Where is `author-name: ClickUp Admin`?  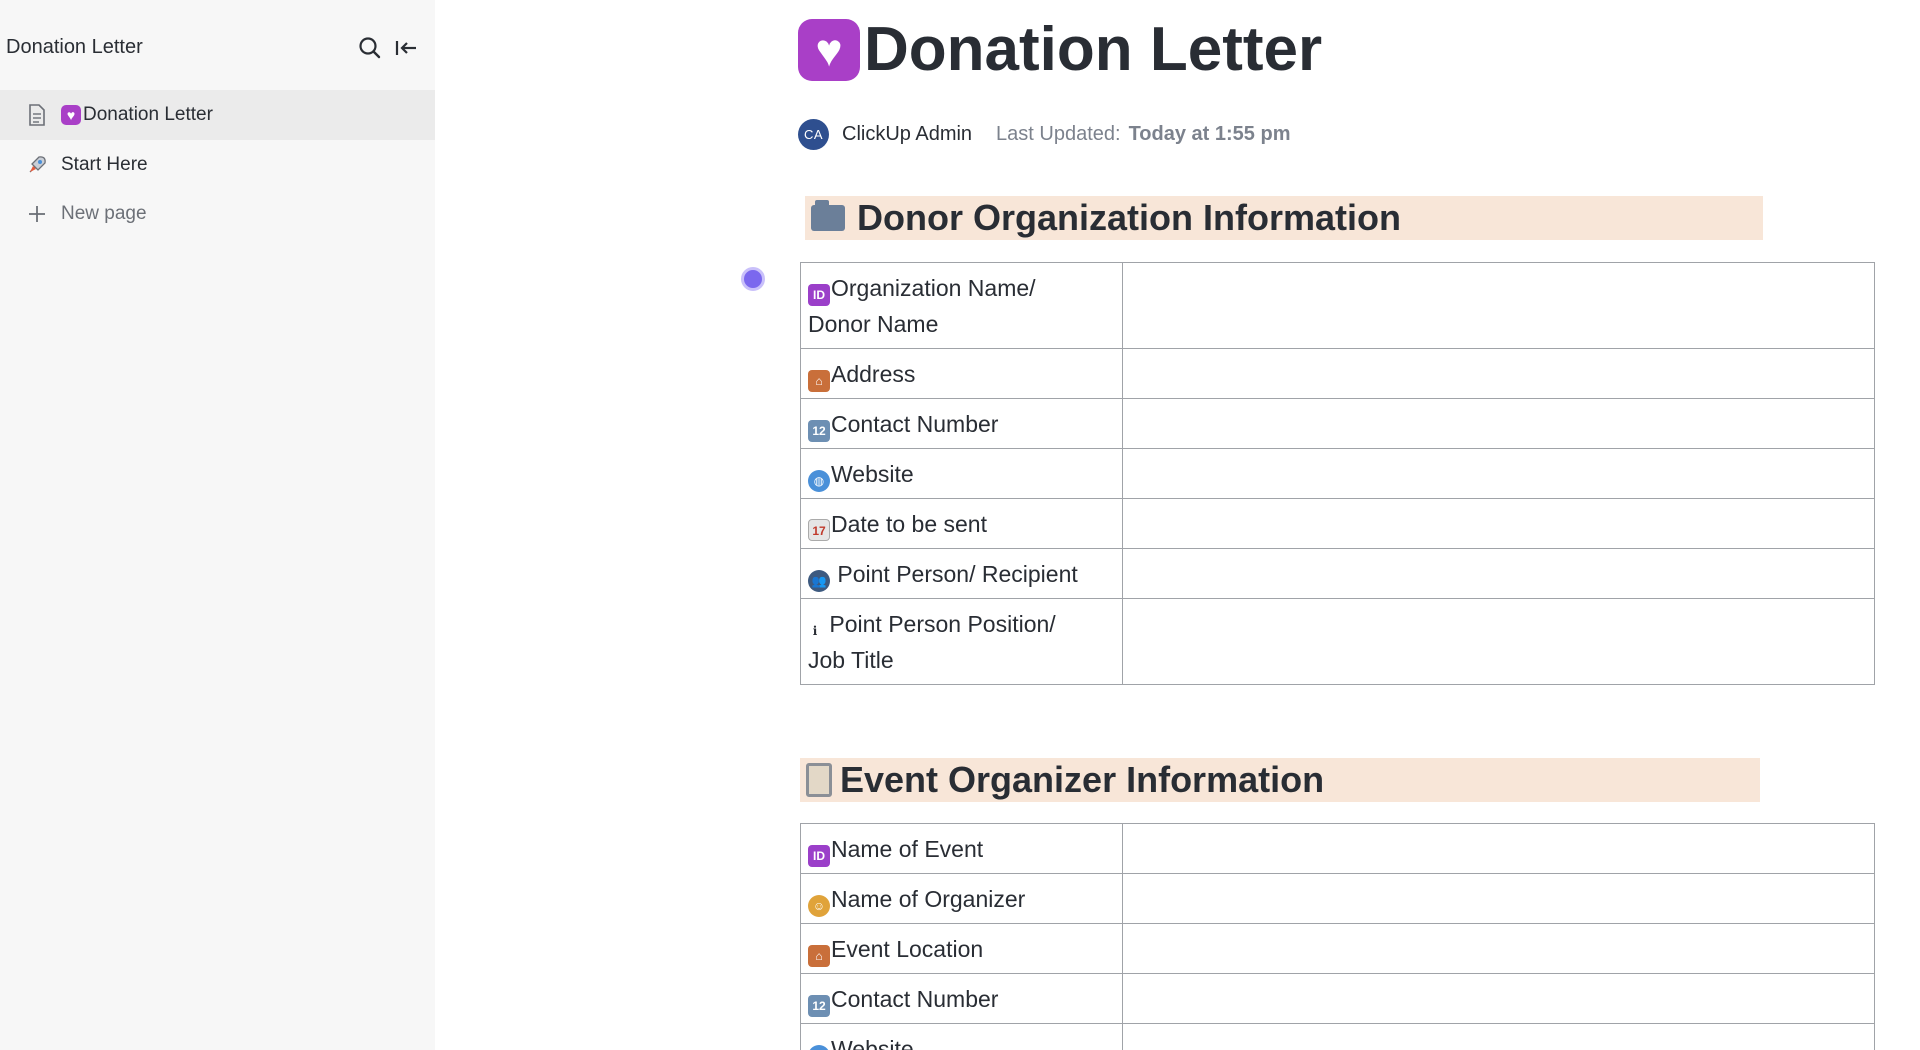 author-name: ClickUp Admin is located at coordinates (907, 134).